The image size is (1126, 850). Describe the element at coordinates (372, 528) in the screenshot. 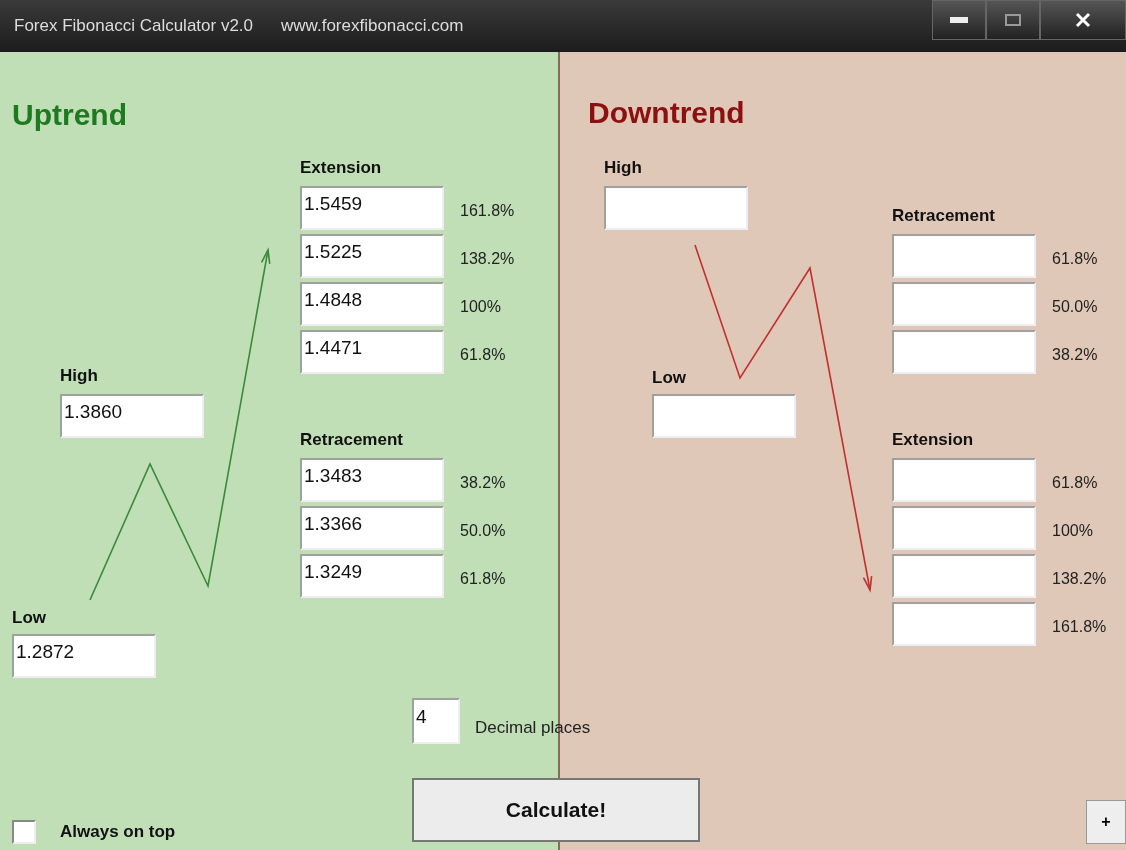

I see `input-field: 1.3366` at that location.